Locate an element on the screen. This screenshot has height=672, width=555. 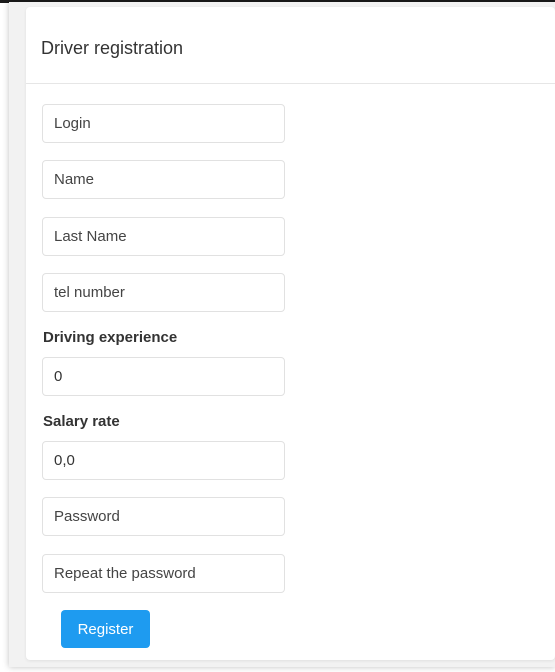
name-input is located at coordinates (163, 179).